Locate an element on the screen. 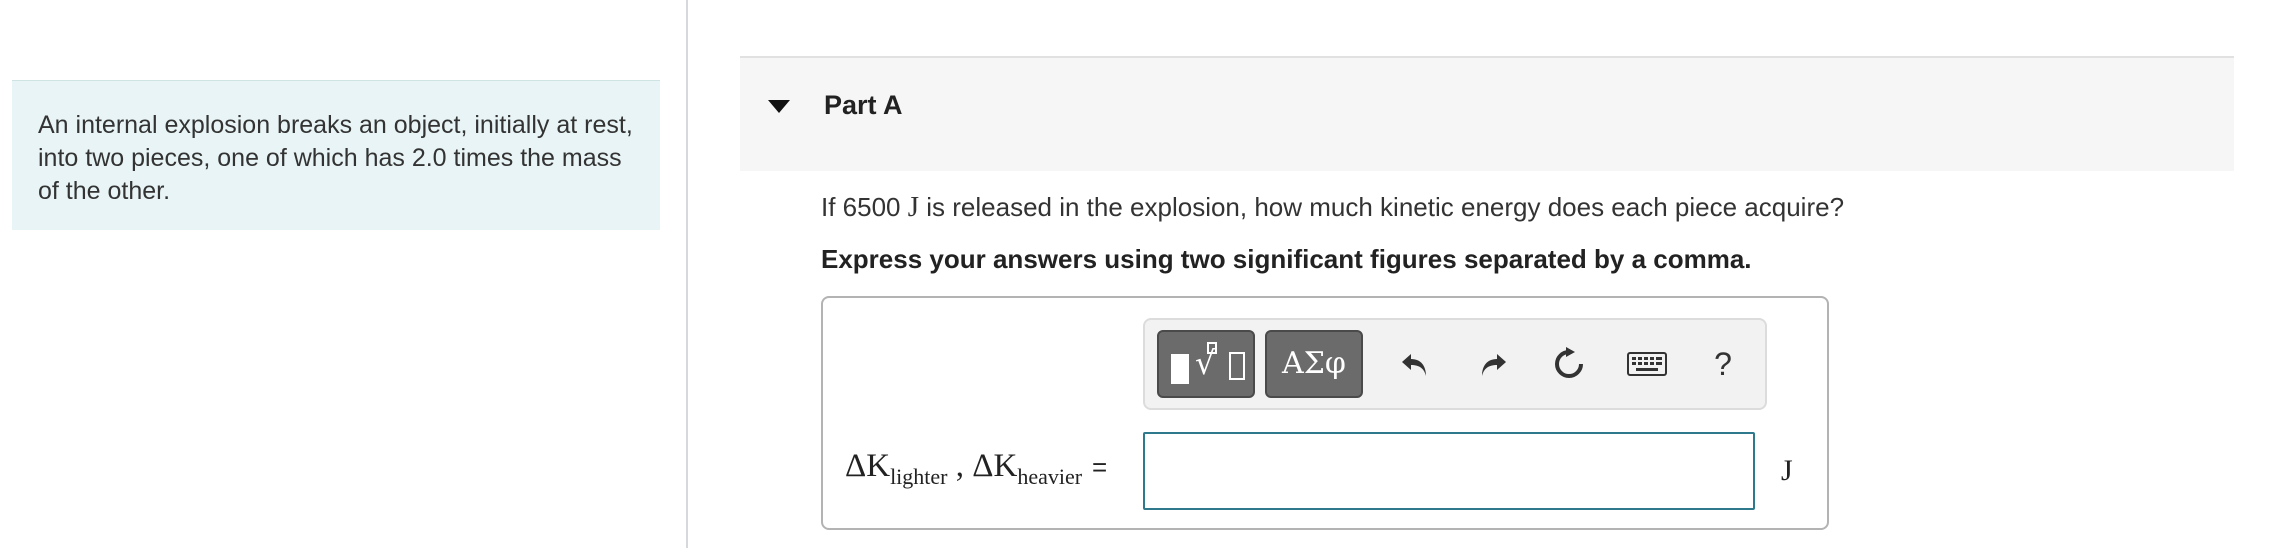 Image resolution: width=2284 pixels, height=548 pixels. undo-icon is located at coordinates (1414, 365).